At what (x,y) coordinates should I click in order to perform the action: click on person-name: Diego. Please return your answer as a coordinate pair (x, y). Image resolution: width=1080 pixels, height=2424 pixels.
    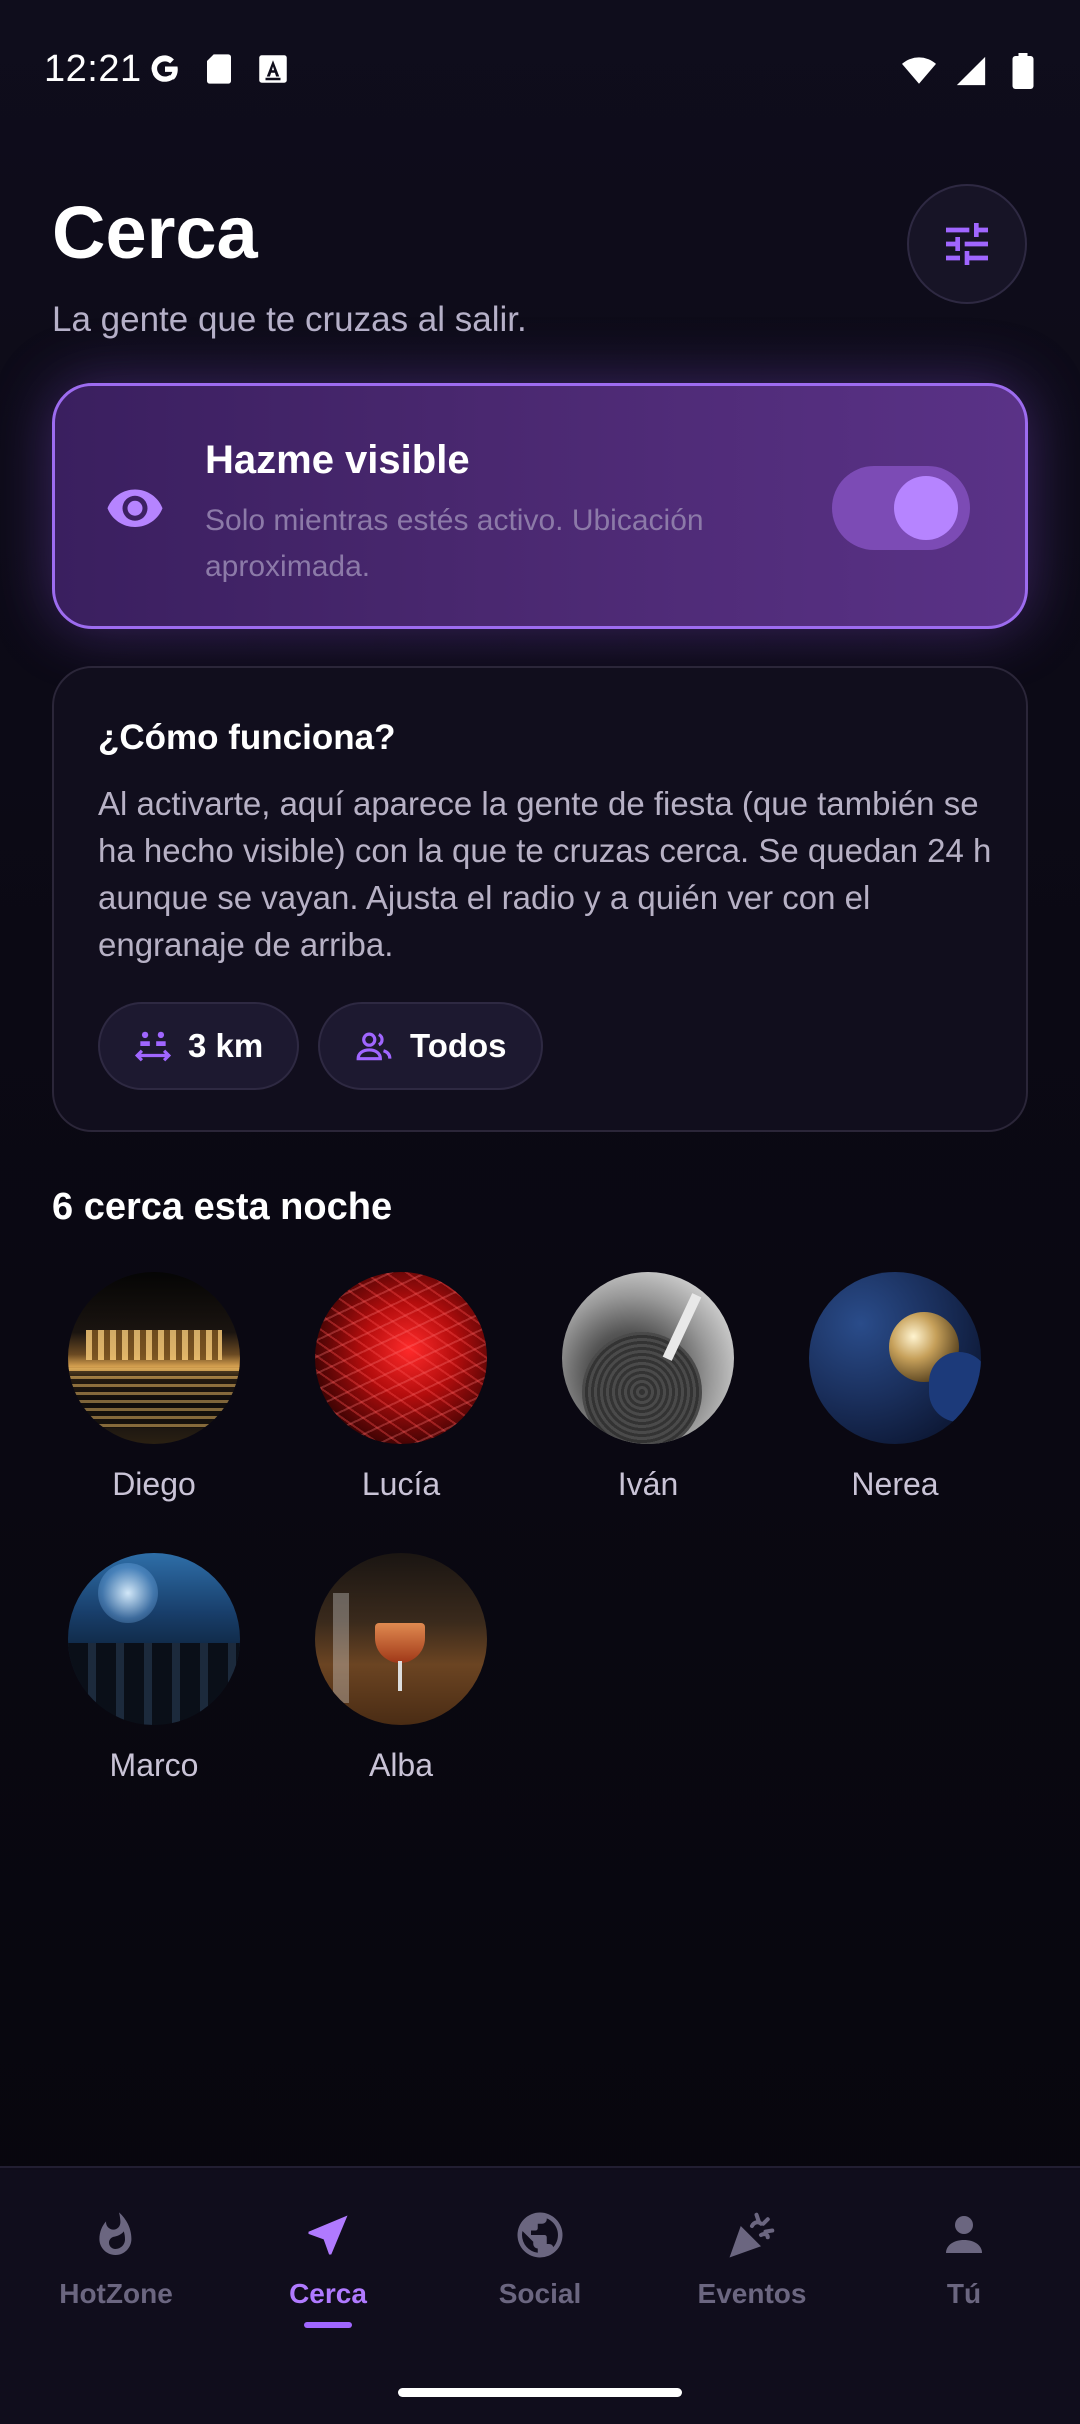
    Looking at the image, I should click on (154, 1484).